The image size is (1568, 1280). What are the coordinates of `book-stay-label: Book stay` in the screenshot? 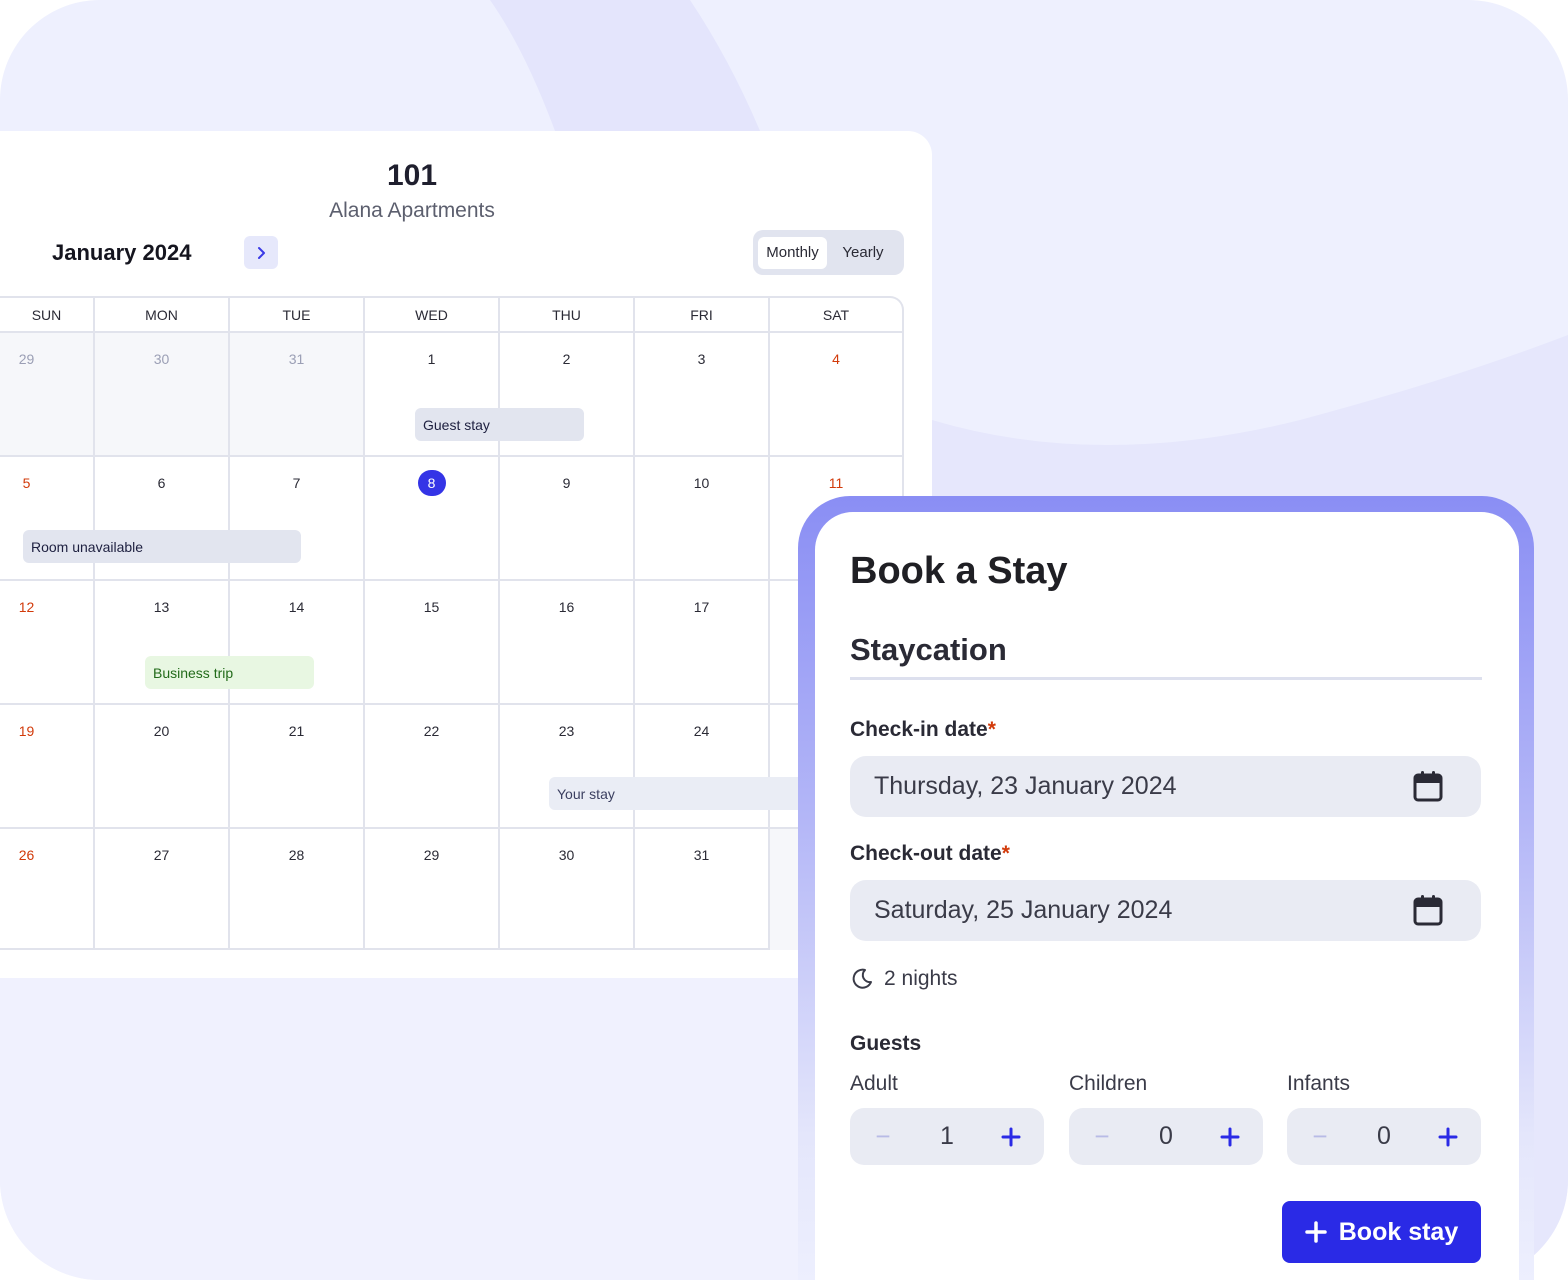 It's located at (1398, 1231).